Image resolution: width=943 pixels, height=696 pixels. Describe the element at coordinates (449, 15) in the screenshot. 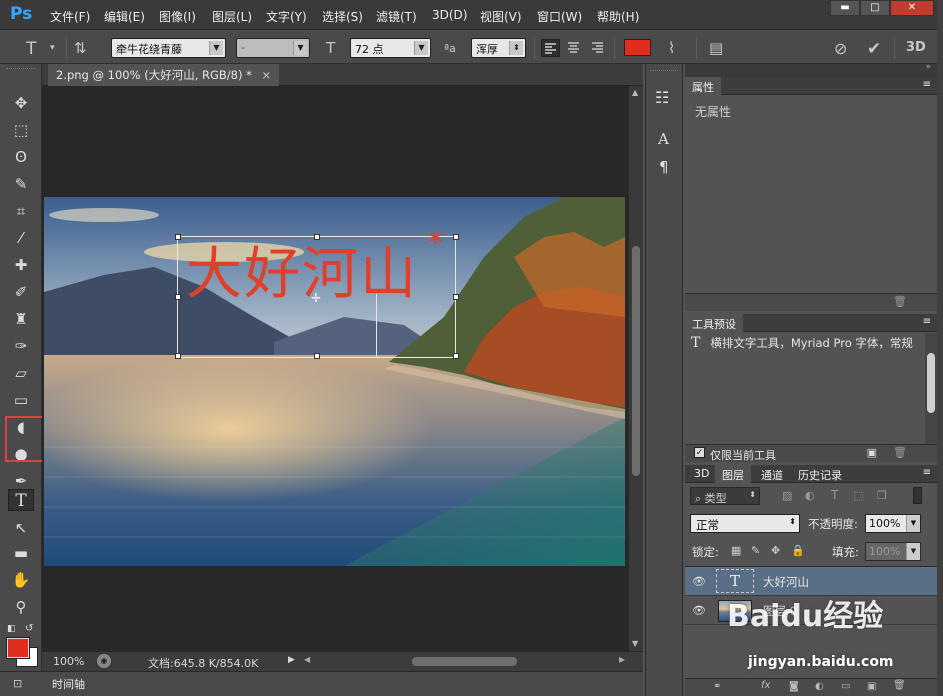

I see `menu-3d: 3D(D)` at that location.